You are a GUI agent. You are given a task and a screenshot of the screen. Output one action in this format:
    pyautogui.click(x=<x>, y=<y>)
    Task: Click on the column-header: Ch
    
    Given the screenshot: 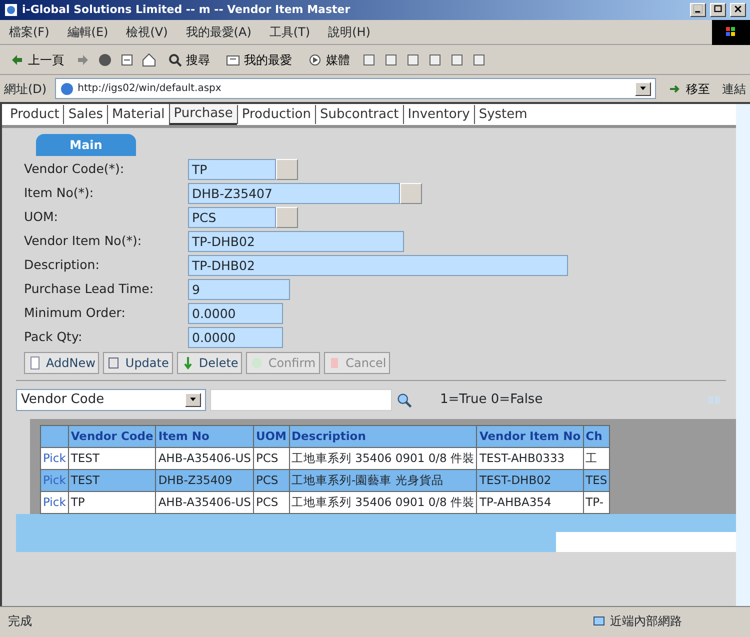 What is the action you would take?
    pyautogui.click(x=596, y=437)
    